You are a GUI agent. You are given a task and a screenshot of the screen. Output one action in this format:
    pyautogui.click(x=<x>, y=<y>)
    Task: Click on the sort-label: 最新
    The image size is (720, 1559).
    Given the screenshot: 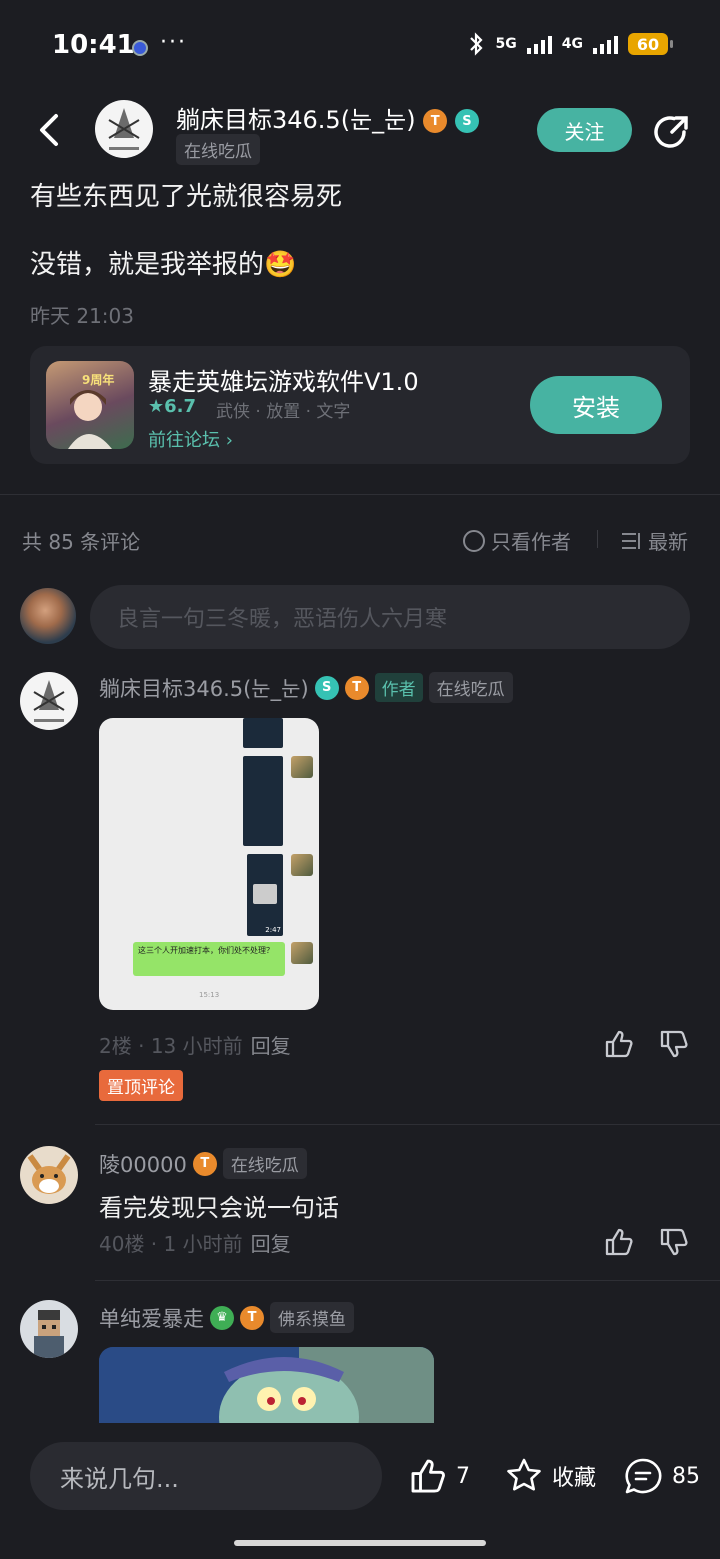 What is the action you would take?
    pyautogui.click(x=668, y=540)
    